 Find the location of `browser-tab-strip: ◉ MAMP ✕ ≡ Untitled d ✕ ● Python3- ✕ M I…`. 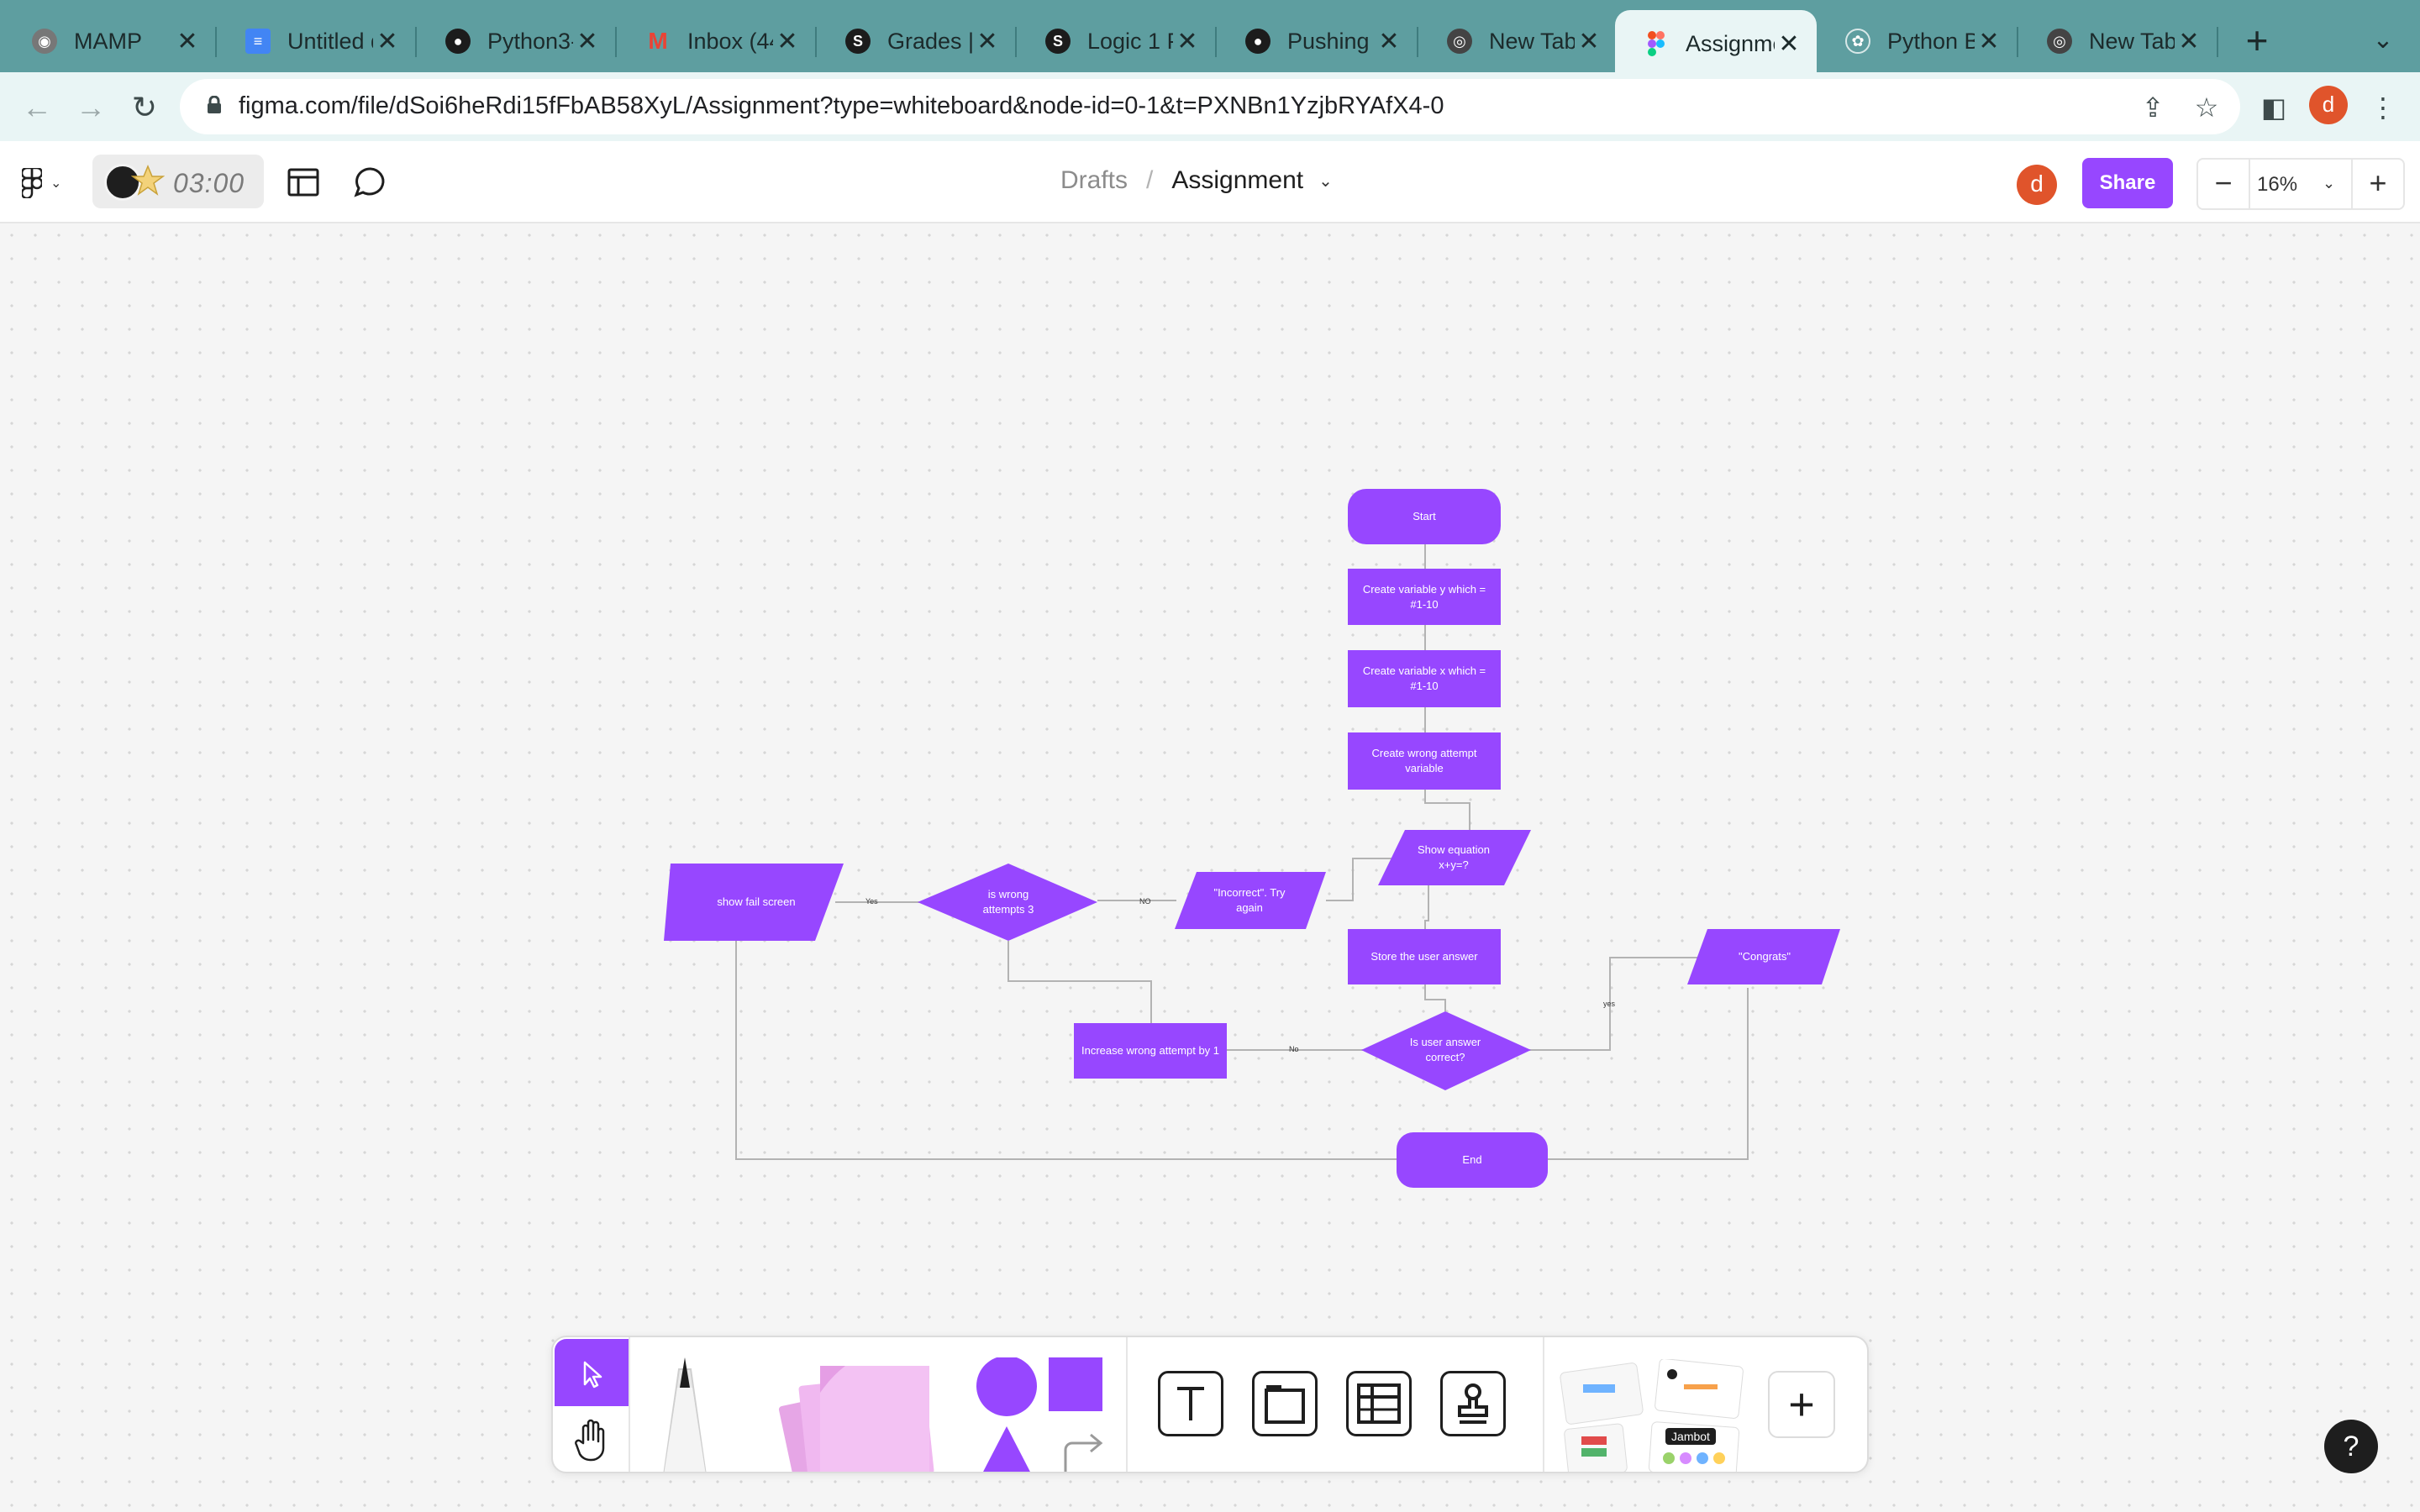

browser-tab-strip: ◉ MAMP ✕ ≡ Untitled d ✕ ● Python3- ✕ M I… is located at coordinates (1210, 38).